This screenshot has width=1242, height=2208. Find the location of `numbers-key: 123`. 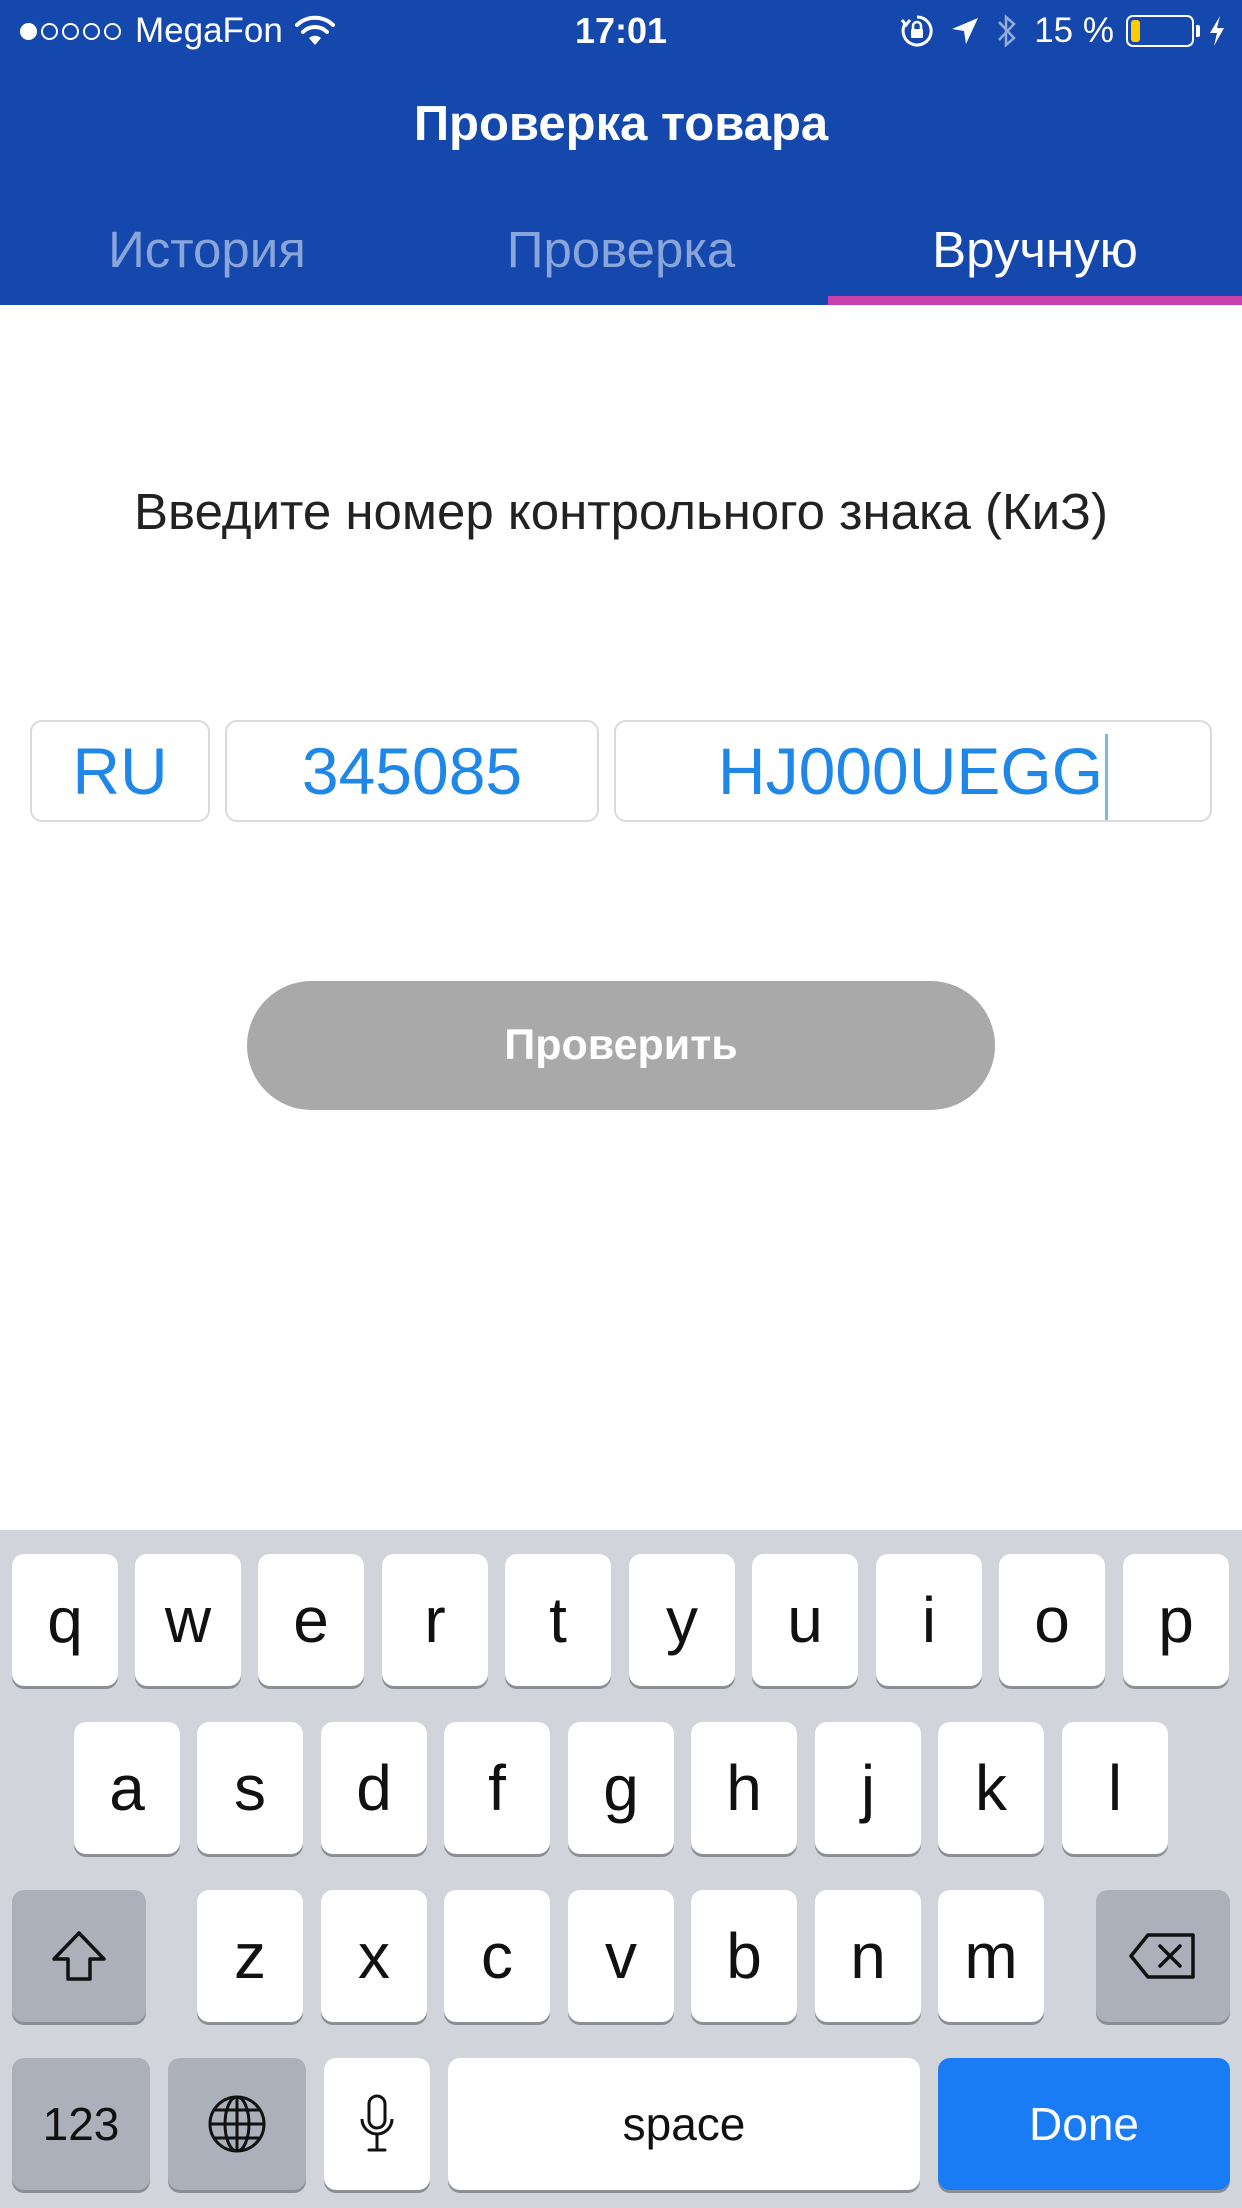

numbers-key: 123 is located at coordinates (81, 2124).